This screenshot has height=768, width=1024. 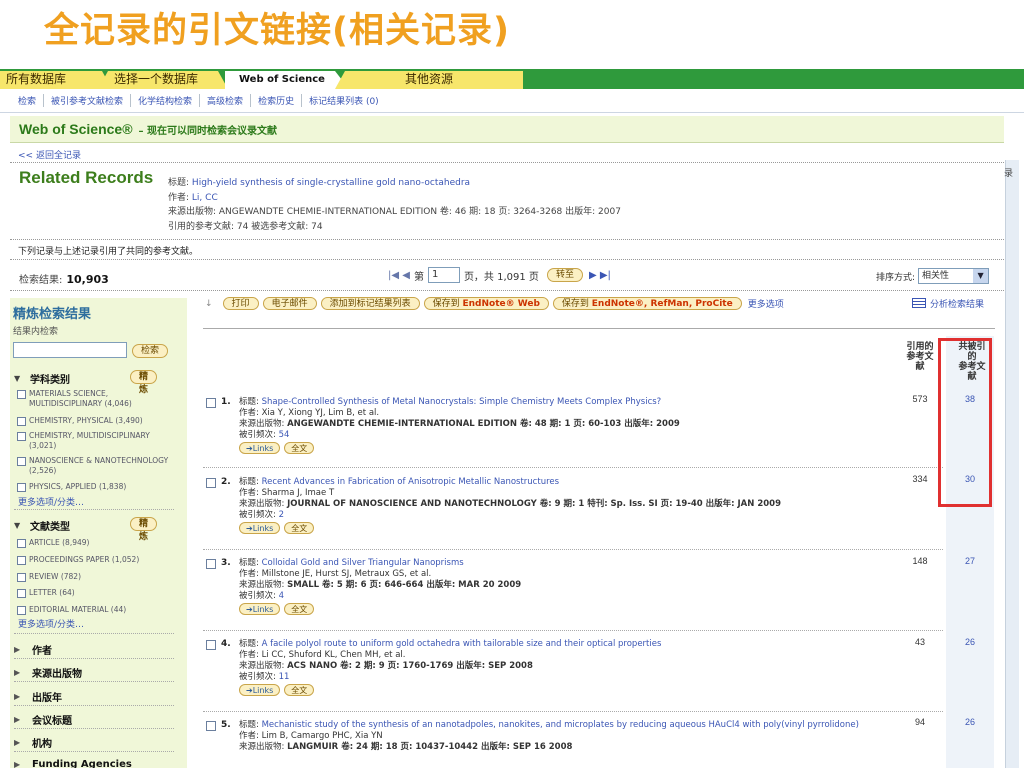 I want to click on facet-subject-2: CHEMISTRY, PHYSICAL (3,490), so click(x=97, y=421).